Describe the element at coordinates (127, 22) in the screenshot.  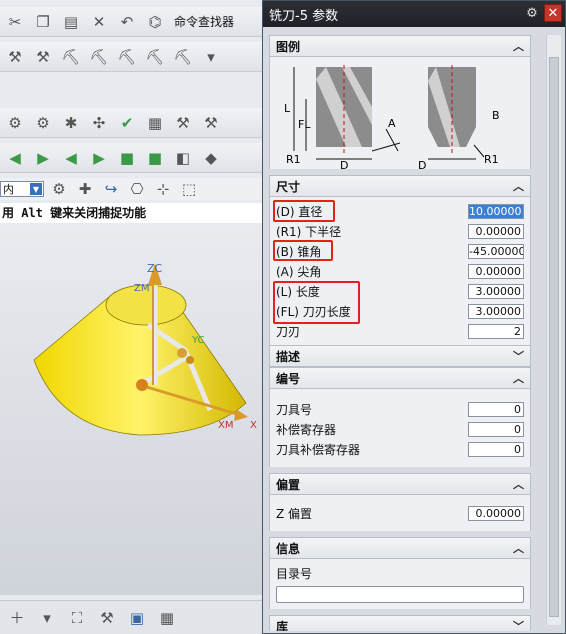
I see `undo-icon: ↶` at that location.